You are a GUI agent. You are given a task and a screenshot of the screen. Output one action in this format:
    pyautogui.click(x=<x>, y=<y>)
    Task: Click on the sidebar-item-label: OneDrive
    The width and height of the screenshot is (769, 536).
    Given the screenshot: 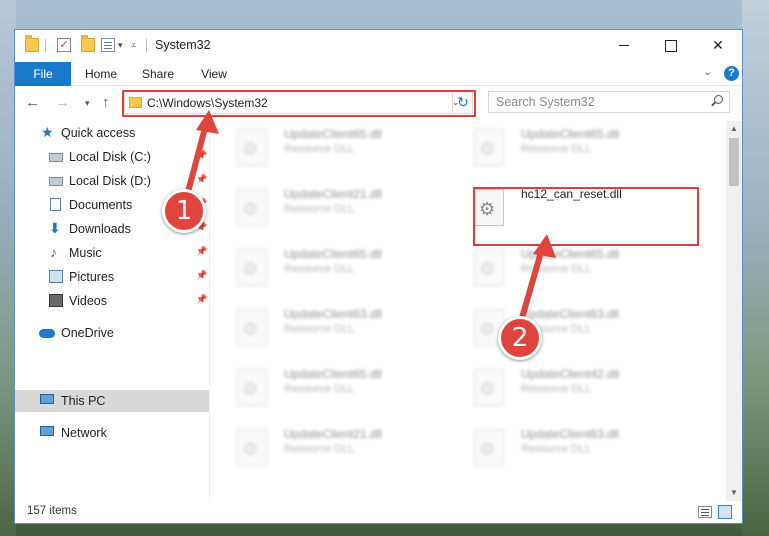 What is the action you would take?
    pyautogui.click(x=87, y=333)
    